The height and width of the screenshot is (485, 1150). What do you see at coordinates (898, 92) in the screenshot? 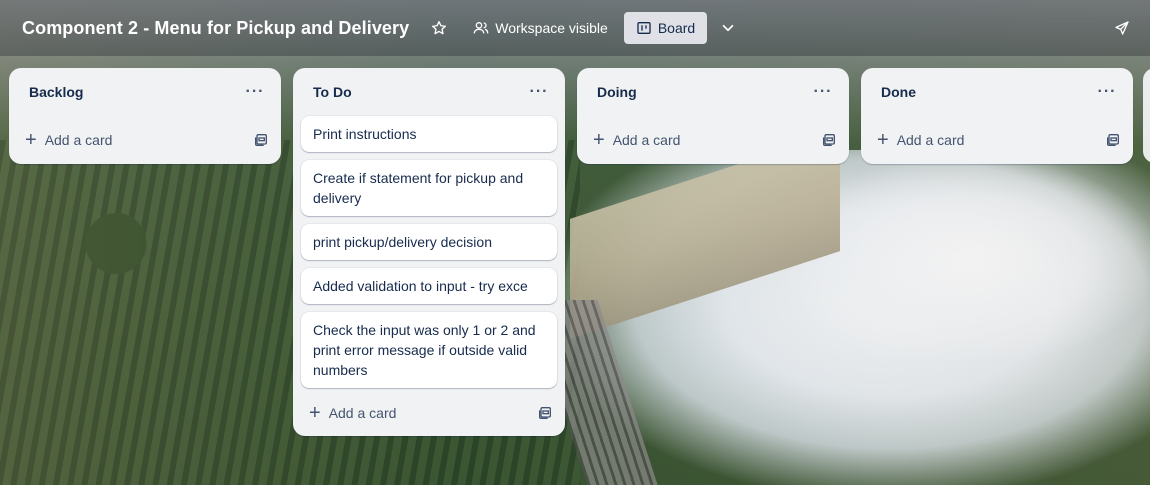
I see `list-title: Done` at bounding box center [898, 92].